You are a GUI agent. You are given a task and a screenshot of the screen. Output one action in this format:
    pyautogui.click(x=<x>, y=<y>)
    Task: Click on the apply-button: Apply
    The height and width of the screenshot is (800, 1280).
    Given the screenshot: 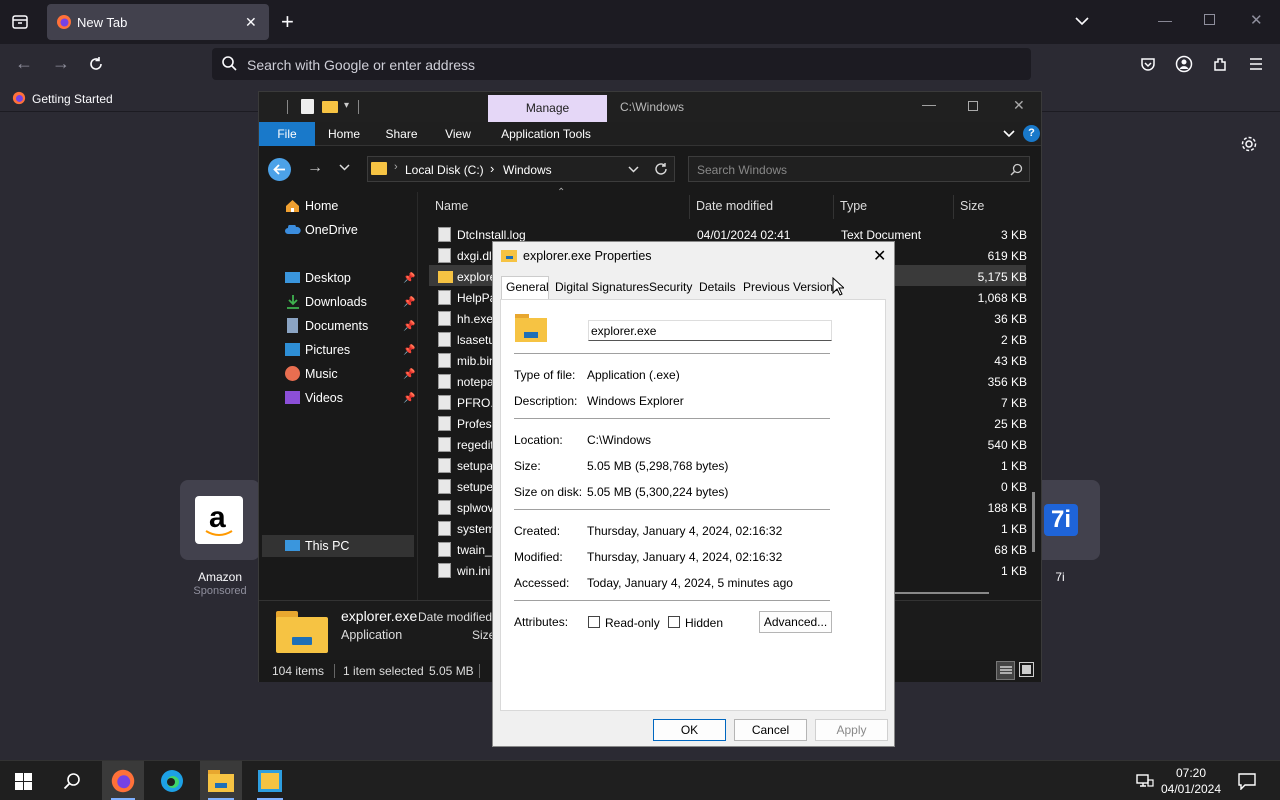 What is the action you would take?
    pyautogui.click(x=851, y=730)
    